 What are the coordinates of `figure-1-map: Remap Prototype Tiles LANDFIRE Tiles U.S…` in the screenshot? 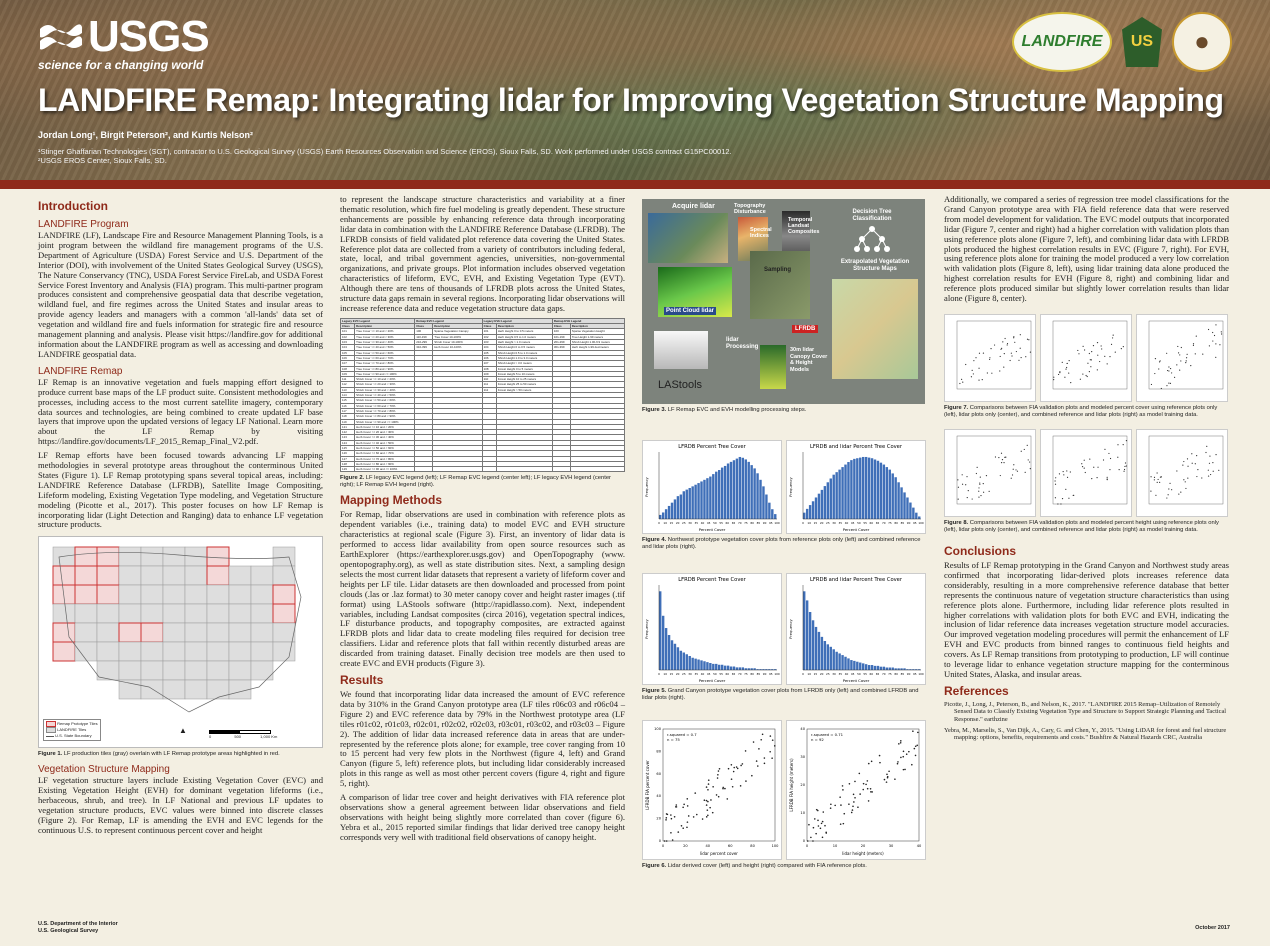 It's located at (180, 642).